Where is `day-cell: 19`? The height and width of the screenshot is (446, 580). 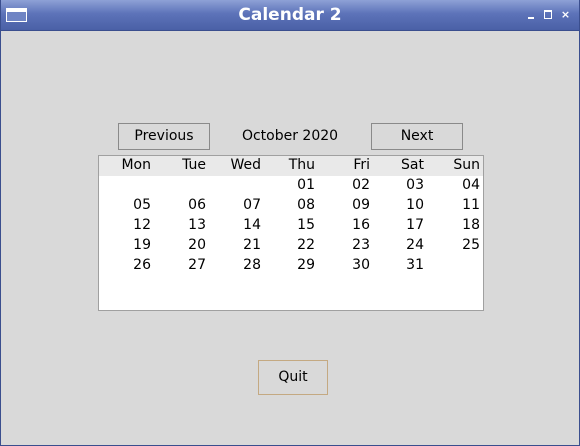 day-cell: 19 is located at coordinates (126, 245).